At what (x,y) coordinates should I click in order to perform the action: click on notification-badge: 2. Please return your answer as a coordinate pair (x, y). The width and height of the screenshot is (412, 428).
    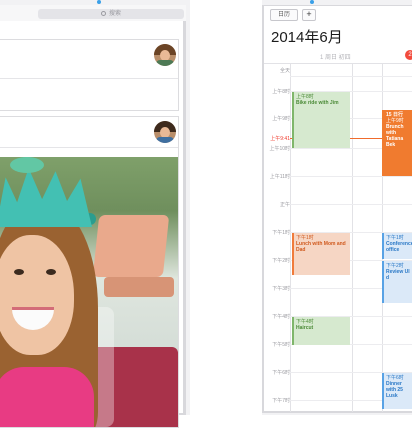
    Looking at the image, I should click on (408, 55).